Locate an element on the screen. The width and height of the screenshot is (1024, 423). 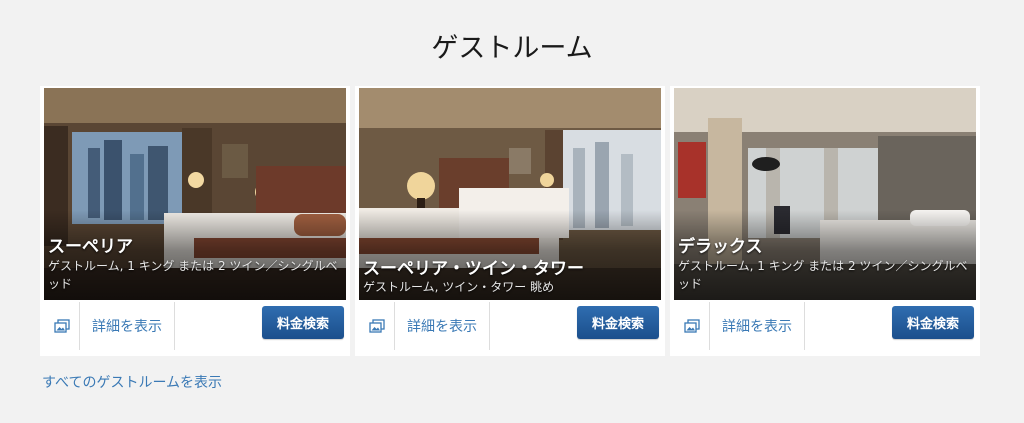
room-name: デラックス is located at coordinates (720, 247).